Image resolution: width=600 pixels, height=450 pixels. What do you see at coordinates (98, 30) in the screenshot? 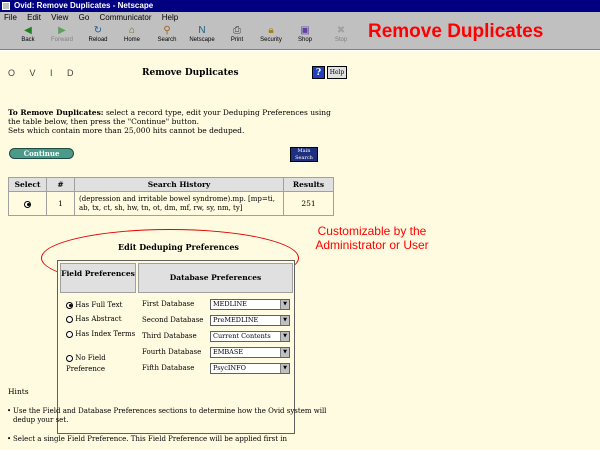
I see `reload-icon: ↻` at bounding box center [98, 30].